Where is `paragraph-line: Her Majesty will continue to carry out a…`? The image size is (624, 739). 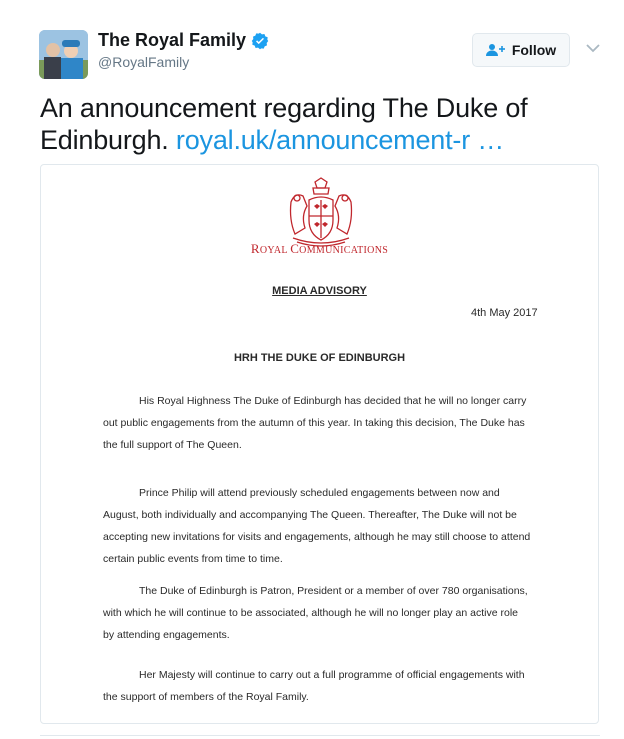
paragraph-line: Her Majesty will continue to carry out a… is located at coordinates (332, 675).